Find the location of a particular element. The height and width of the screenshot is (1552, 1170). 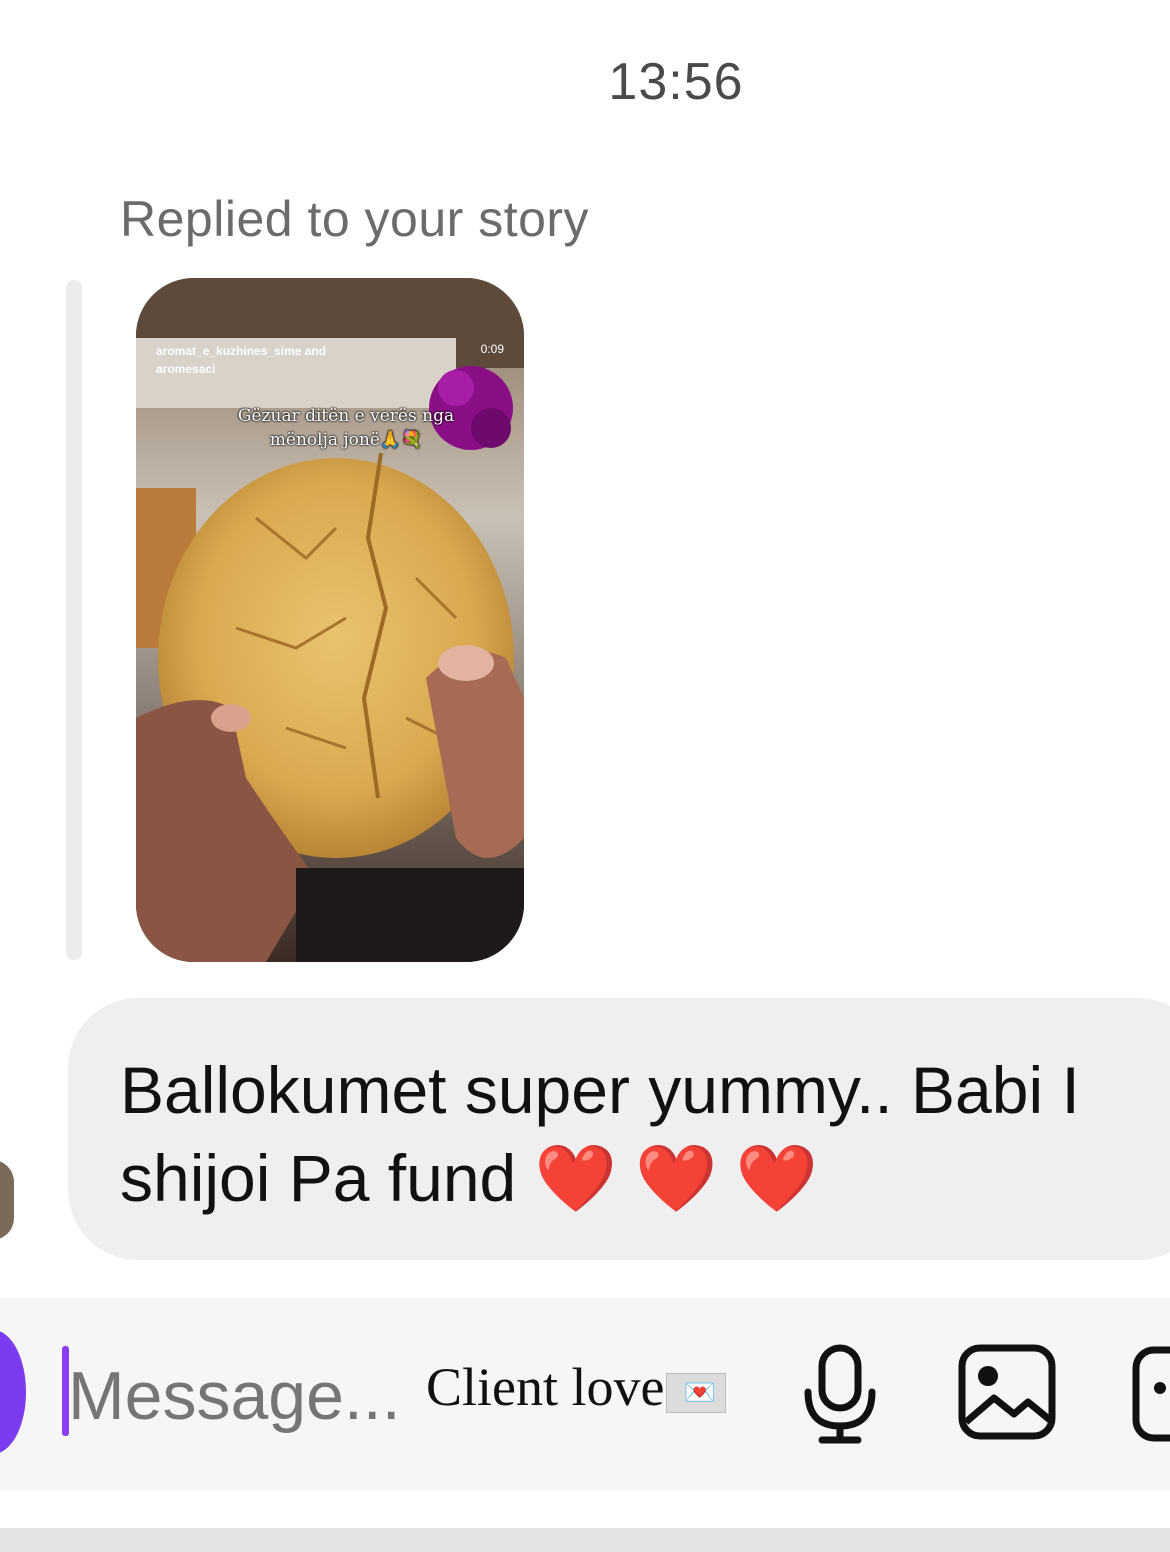

message-timestamp: 13:56 is located at coordinates (676, 82).